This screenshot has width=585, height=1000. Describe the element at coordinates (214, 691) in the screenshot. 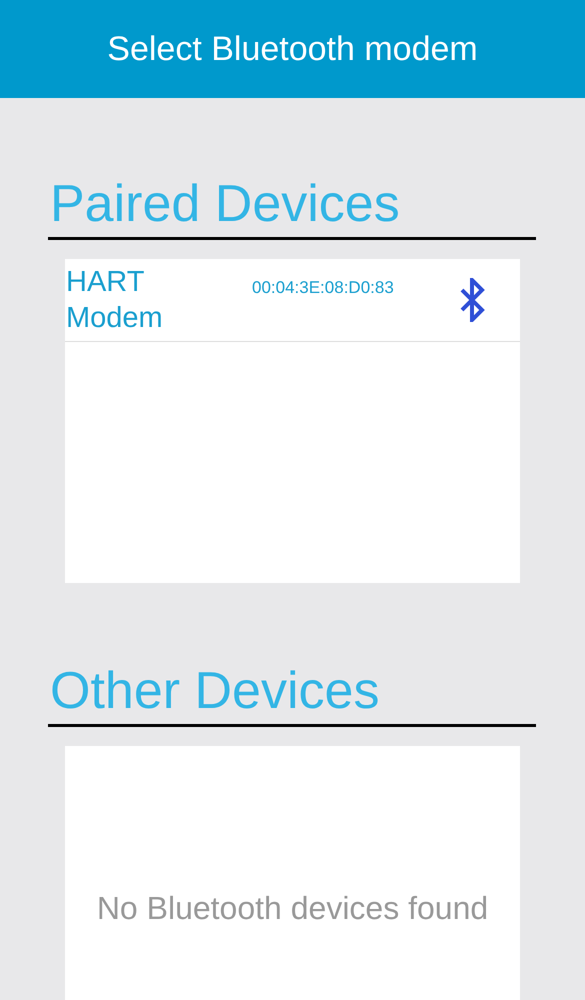

I see `section-title: Other Devices` at that location.